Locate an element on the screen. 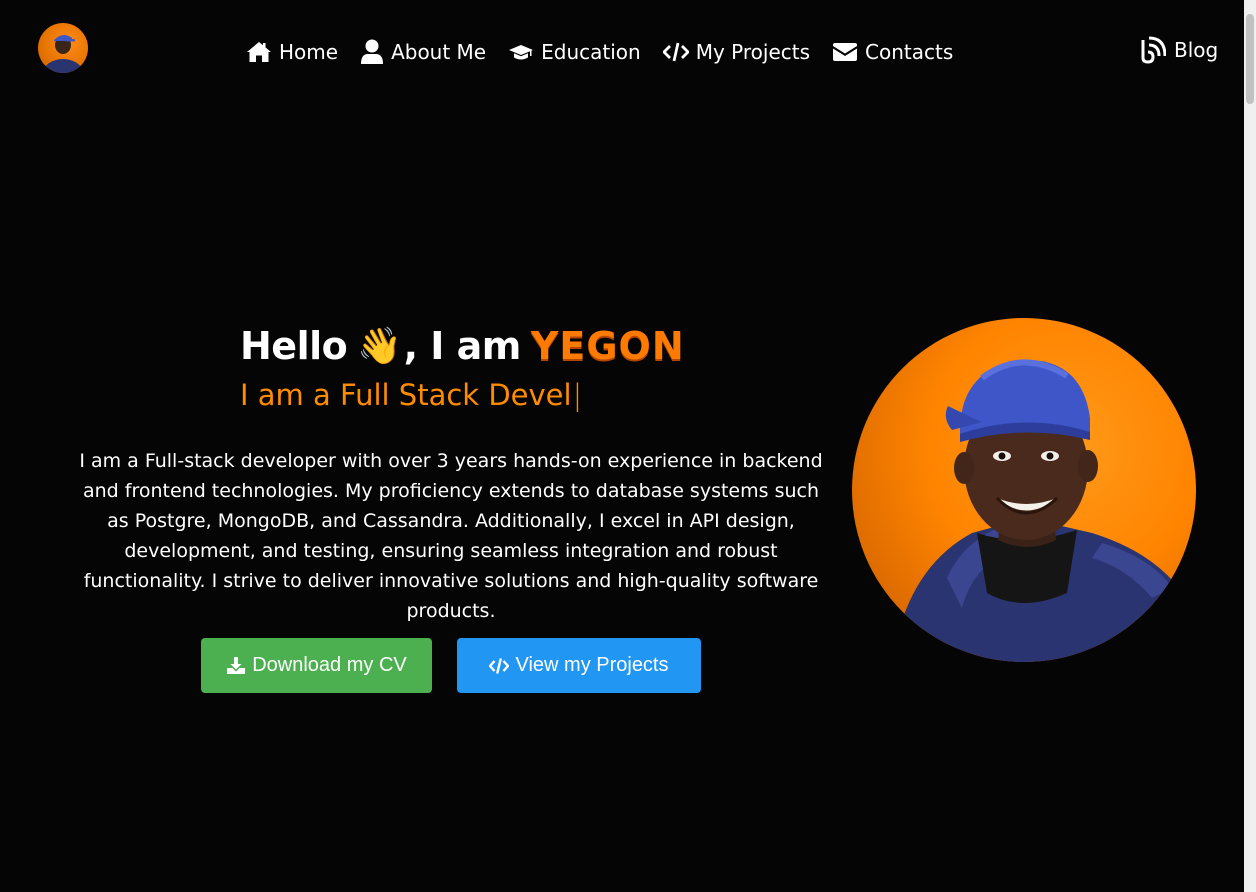 Image resolution: width=1256 pixels, height=892 pixels. blog-icon is located at coordinates (1153, 50).